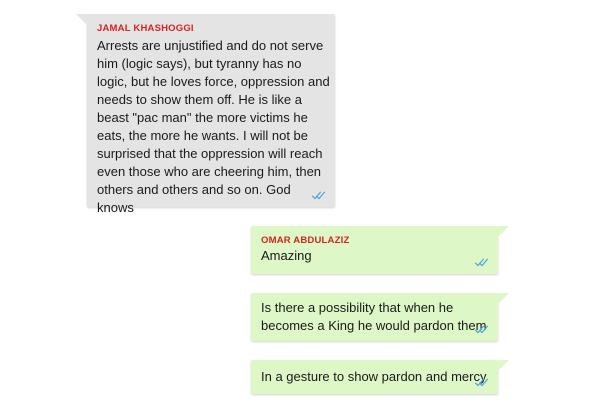 The image size is (600, 400). What do you see at coordinates (374, 376) in the screenshot?
I see `message-text: In a gesture to show pardon and mercy` at bounding box center [374, 376].